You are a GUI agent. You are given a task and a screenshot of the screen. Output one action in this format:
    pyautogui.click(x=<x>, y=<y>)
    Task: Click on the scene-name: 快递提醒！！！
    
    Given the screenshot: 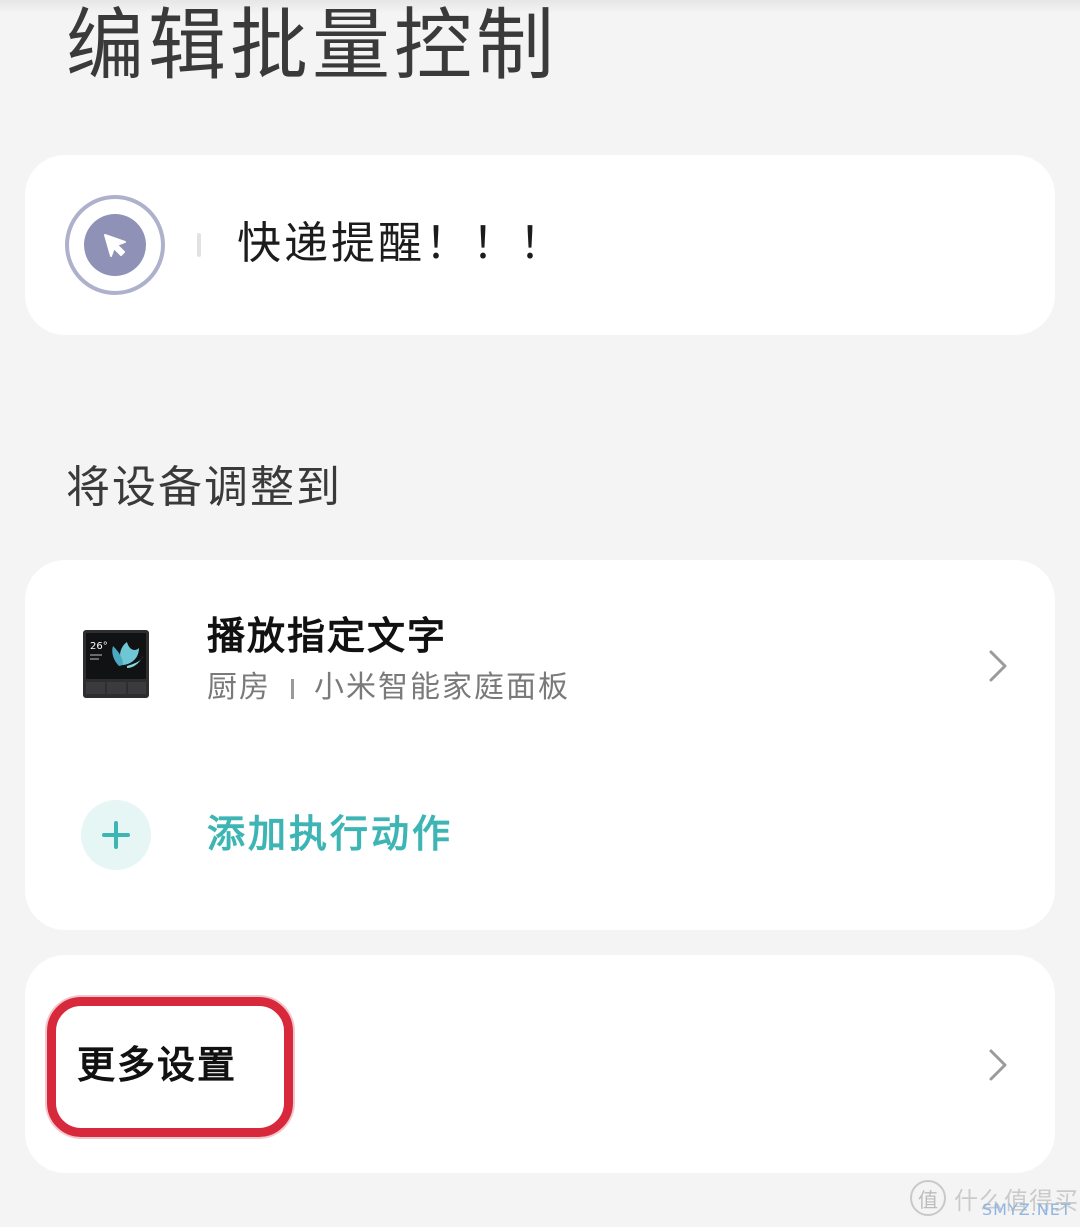 What is the action you would take?
    pyautogui.click(x=401, y=244)
    